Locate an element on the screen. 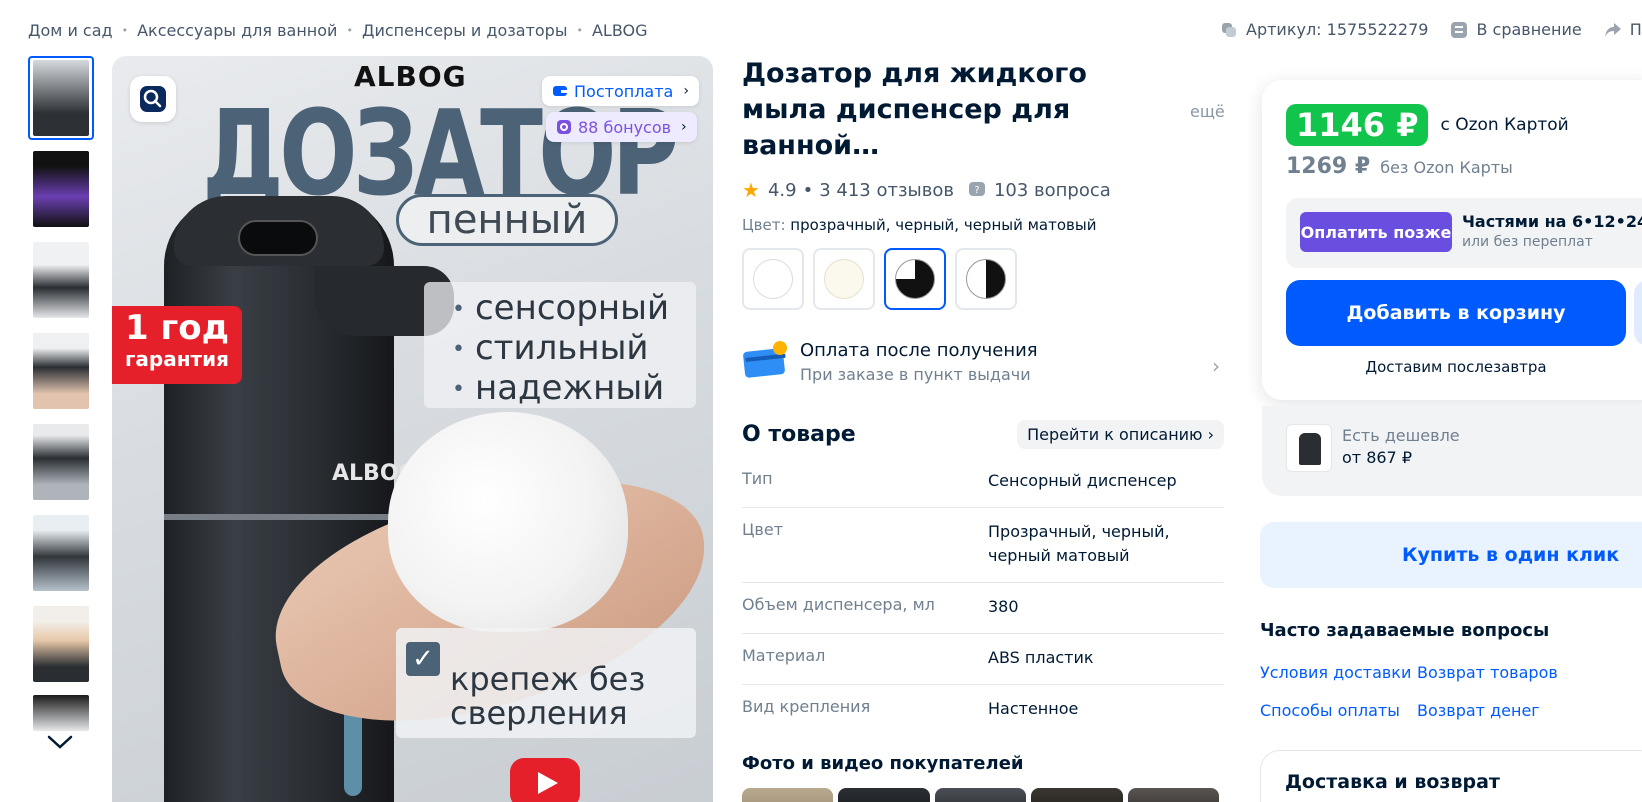 Image resolution: width=1642 pixels, height=802 pixels. compare-button: В сравнение is located at coordinates (1516, 29).